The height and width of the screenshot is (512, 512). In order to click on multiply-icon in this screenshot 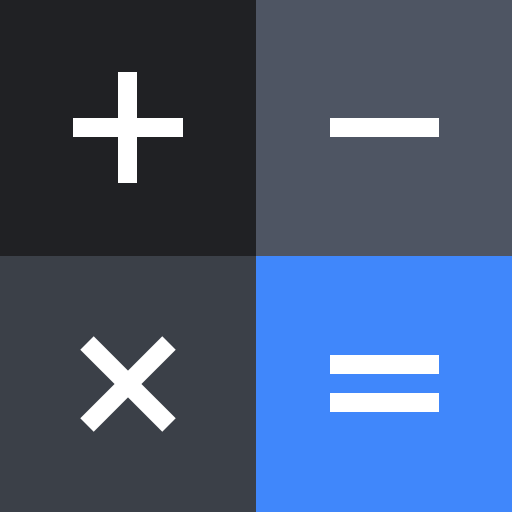, I will do `click(128, 384)`.